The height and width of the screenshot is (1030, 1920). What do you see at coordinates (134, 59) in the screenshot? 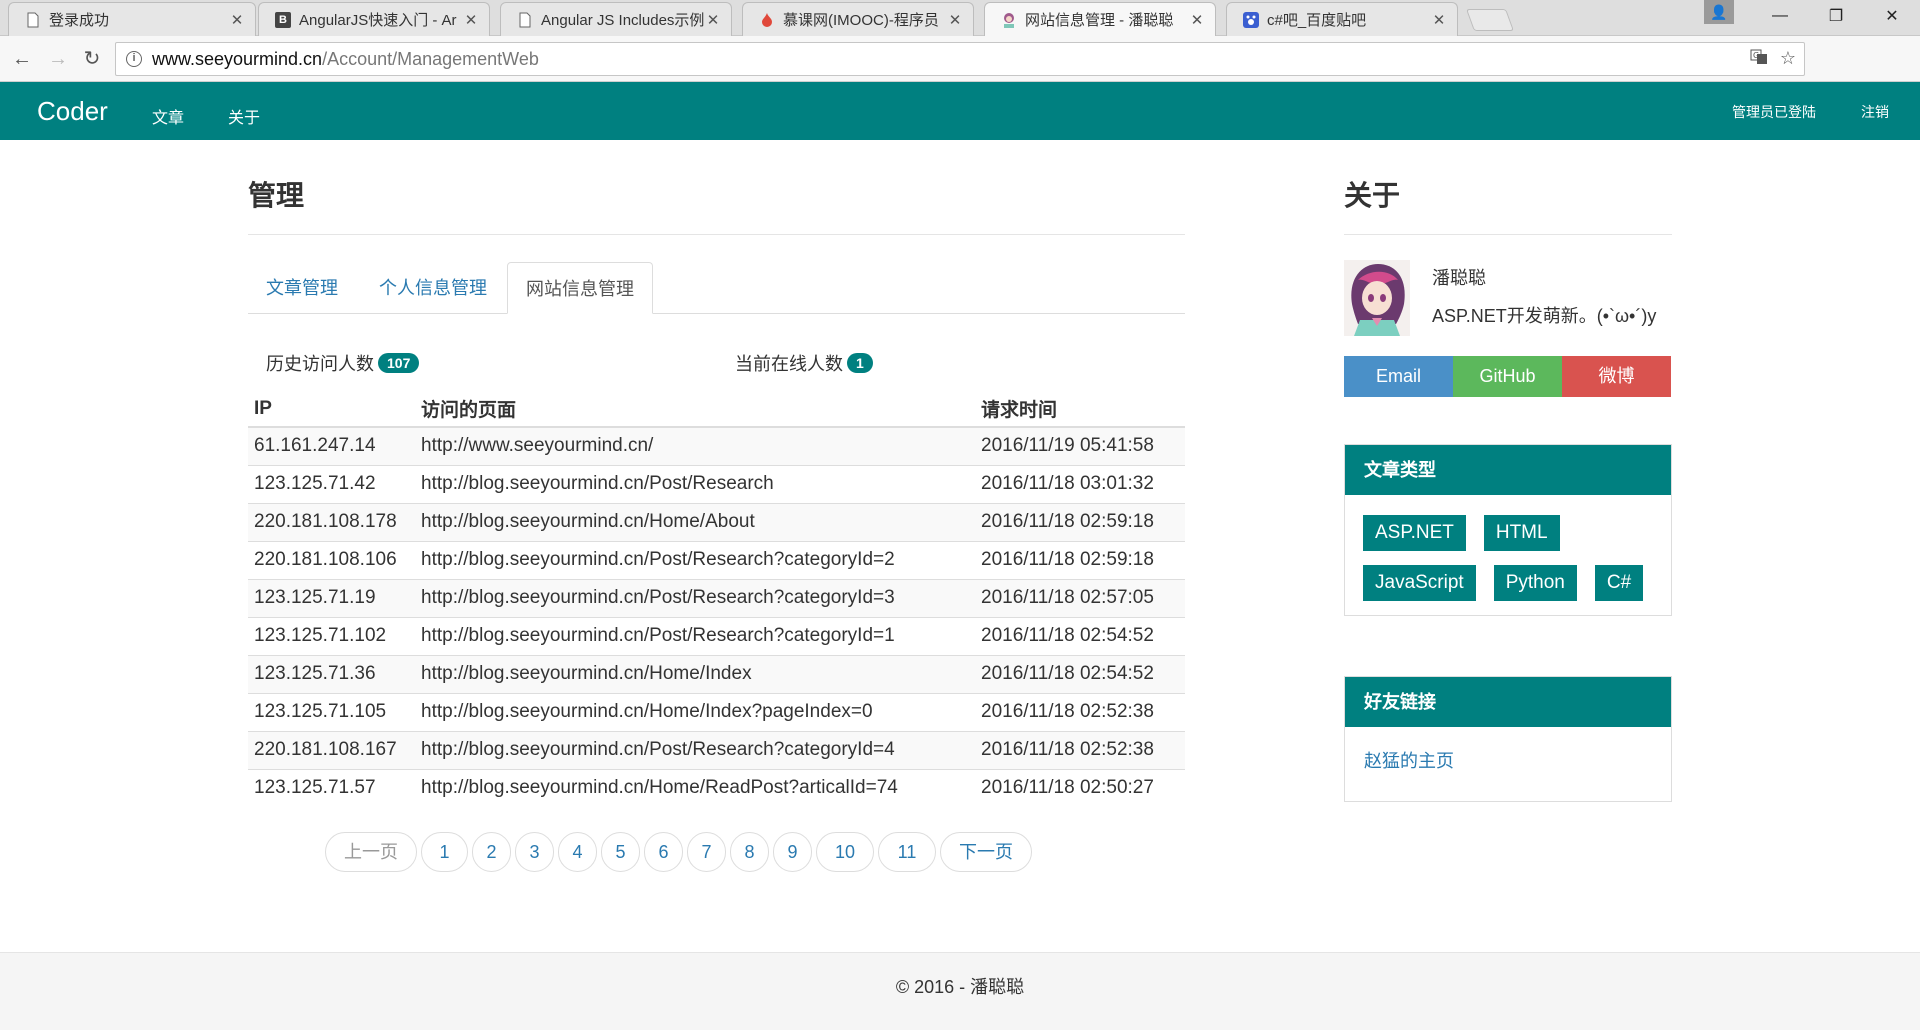
I see `info-icon: i` at bounding box center [134, 59].